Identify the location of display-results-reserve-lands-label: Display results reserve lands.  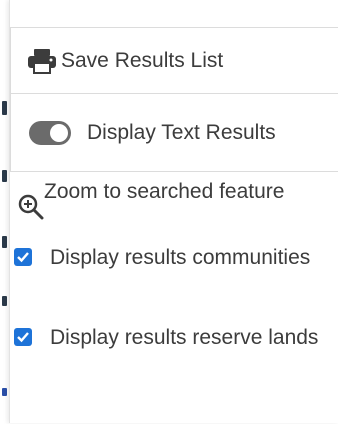
(184, 337).